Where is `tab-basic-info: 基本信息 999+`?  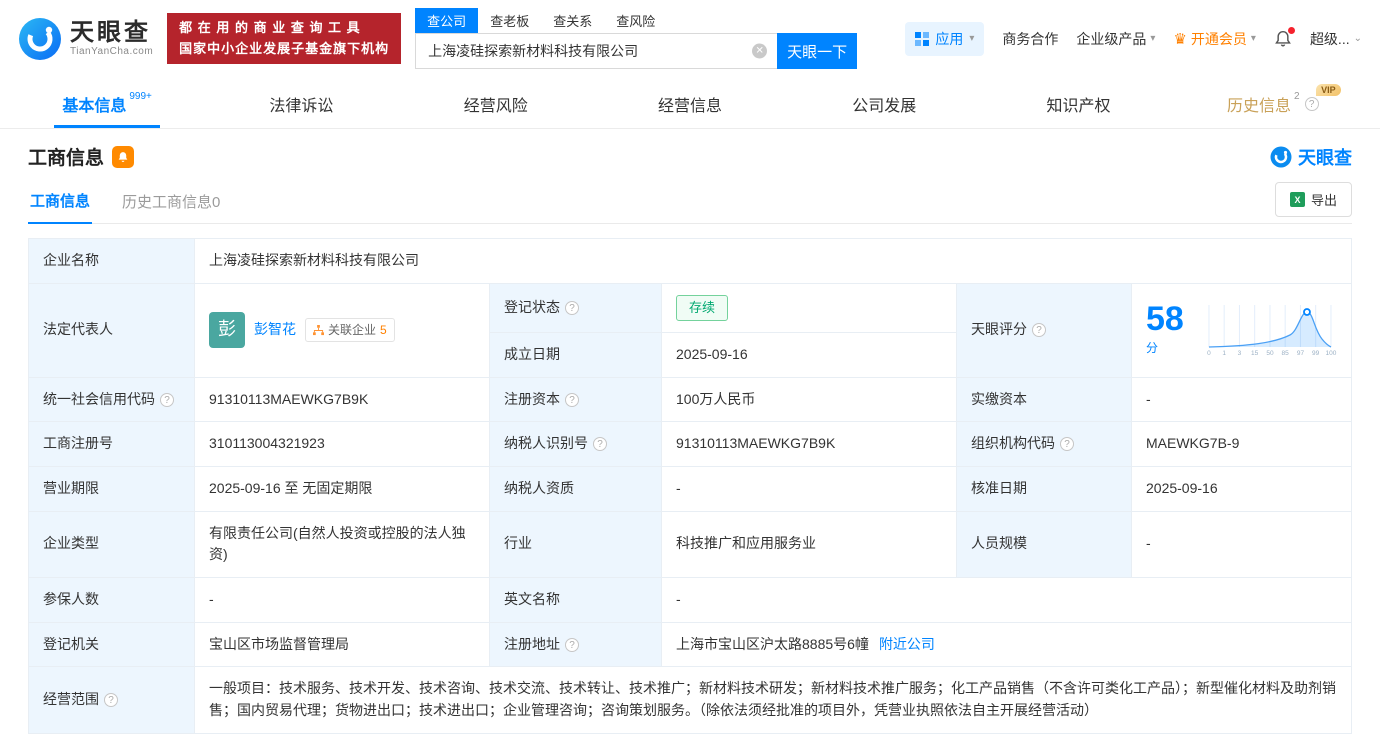 tab-basic-info: 基本信息 999+ is located at coordinates (107, 103).